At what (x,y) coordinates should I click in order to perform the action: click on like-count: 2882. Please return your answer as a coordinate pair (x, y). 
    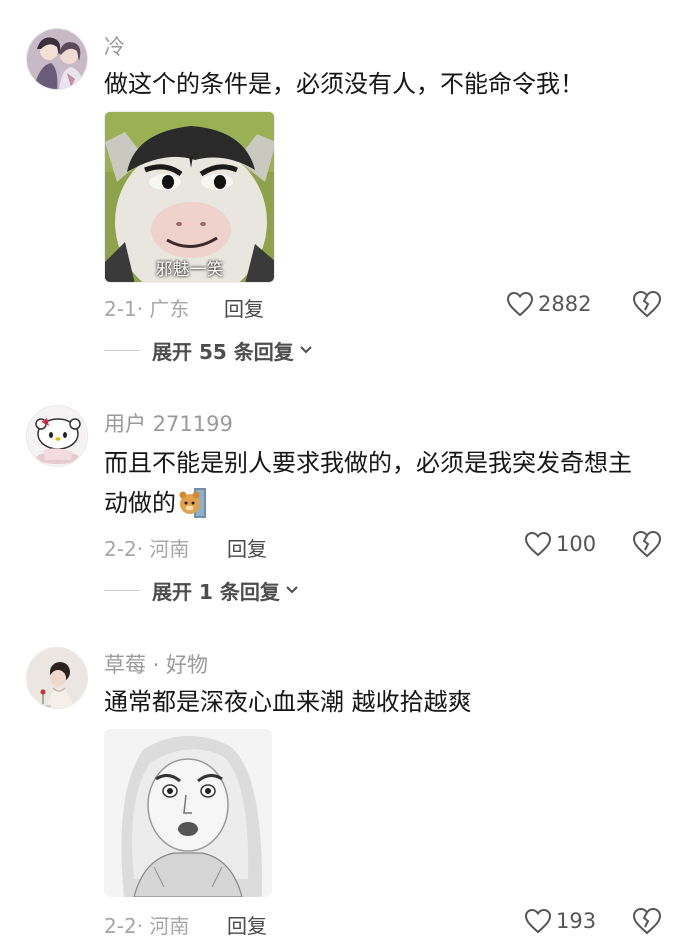
    Looking at the image, I should click on (565, 304).